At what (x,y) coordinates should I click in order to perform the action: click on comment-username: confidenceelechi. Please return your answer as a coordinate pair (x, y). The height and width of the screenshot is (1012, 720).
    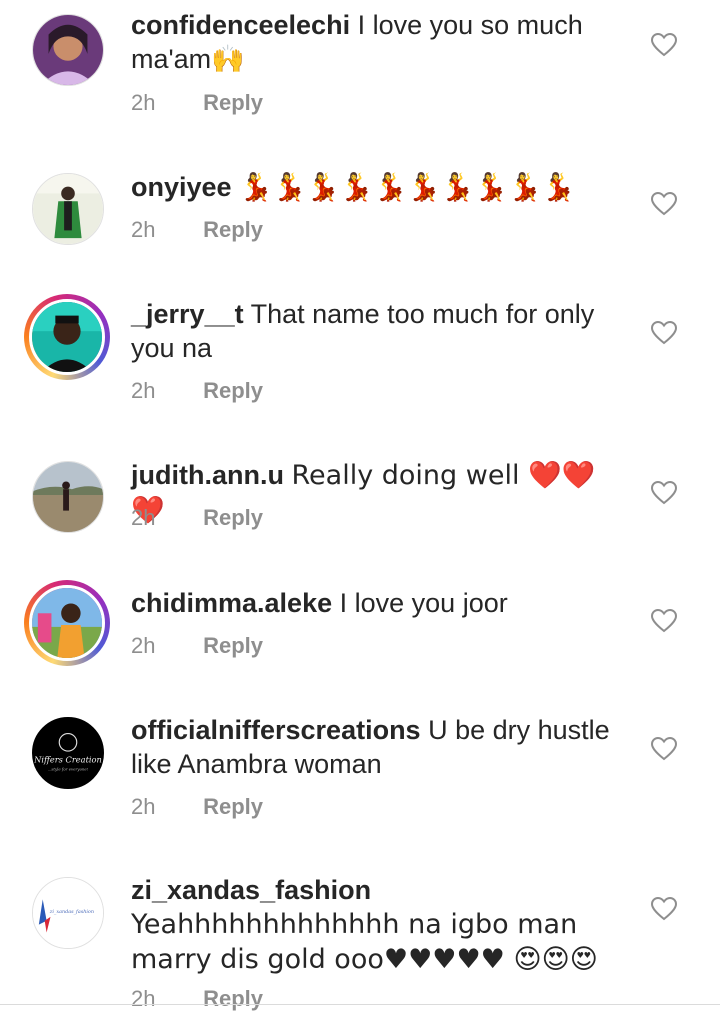
    Looking at the image, I should click on (240, 25).